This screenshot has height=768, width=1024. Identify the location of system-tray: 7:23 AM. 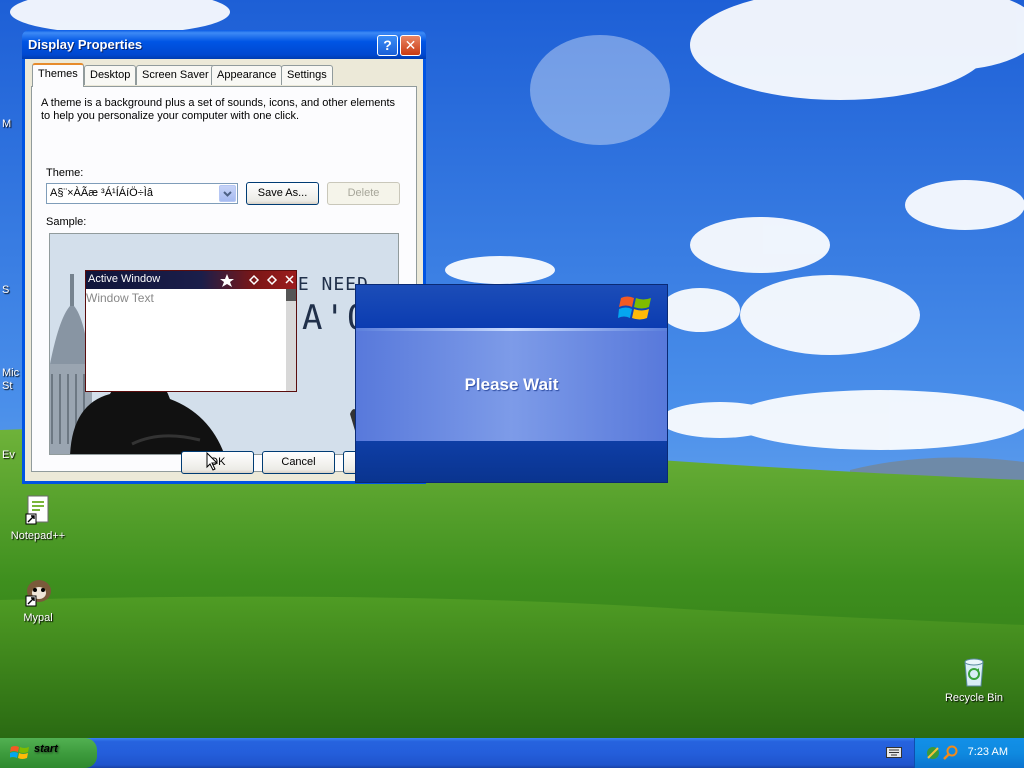
(969, 753).